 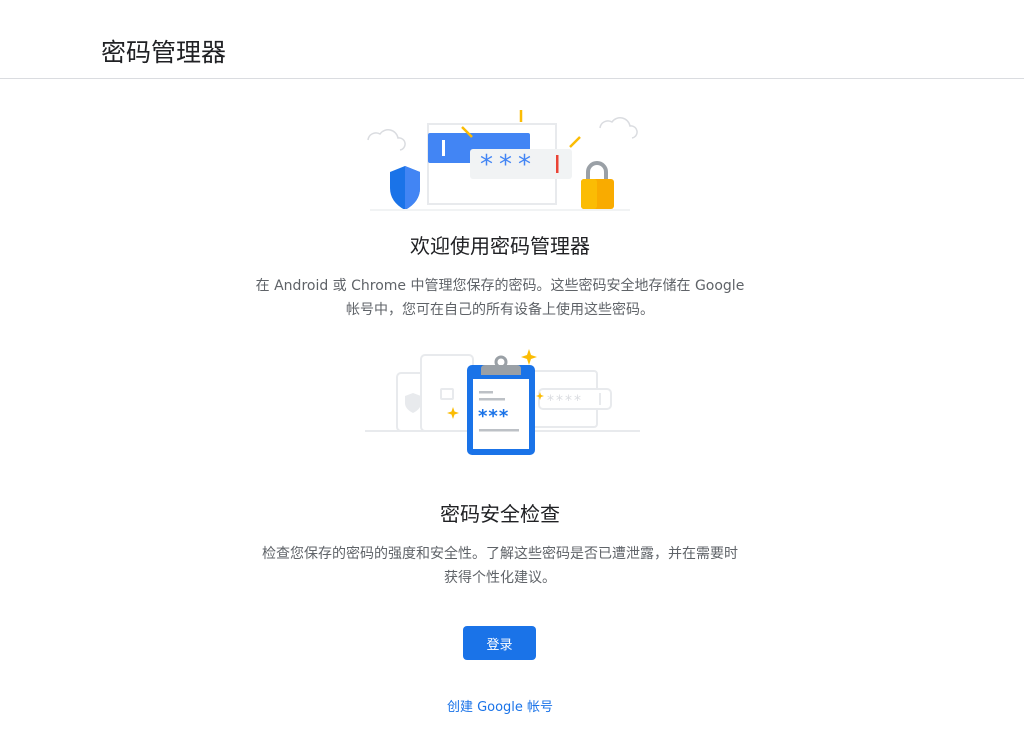 What do you see at coordinates (500, 708) in the screenshot?
I see `create-account-link: 创建 Google 帐号` at bounding box center [500, 708].